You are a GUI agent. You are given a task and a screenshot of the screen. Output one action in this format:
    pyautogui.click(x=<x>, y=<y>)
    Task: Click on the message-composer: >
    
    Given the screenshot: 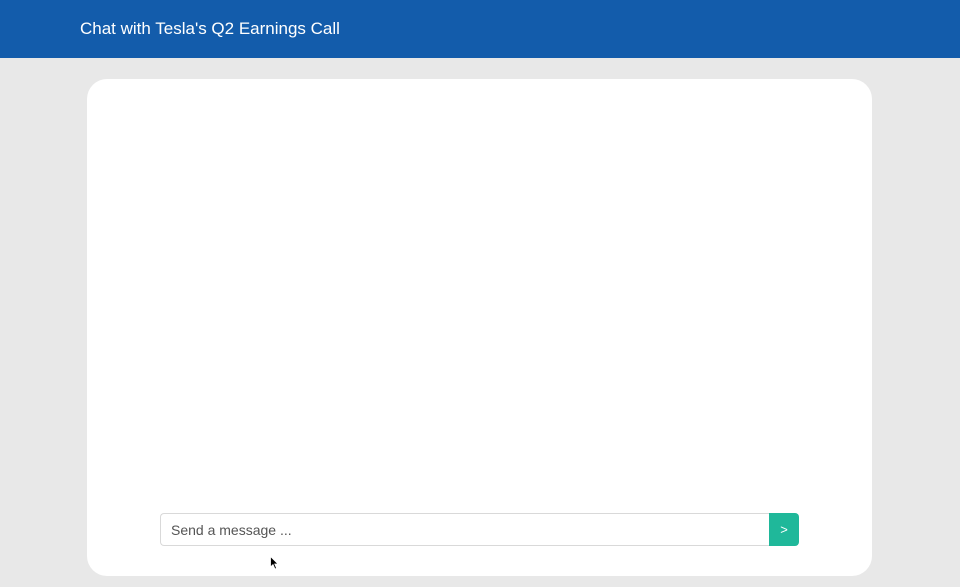 What is the action you would take?
    pyautogui.click(x=479, y=529)
    